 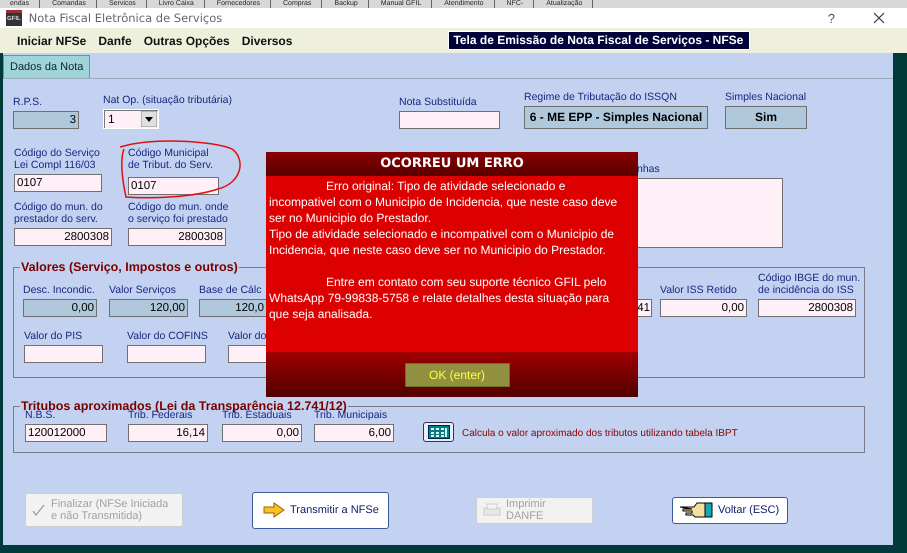 What do you see at coordinates (879, 18) in the screenshot?
I see `close-icon` at bounding box center [879, 18].